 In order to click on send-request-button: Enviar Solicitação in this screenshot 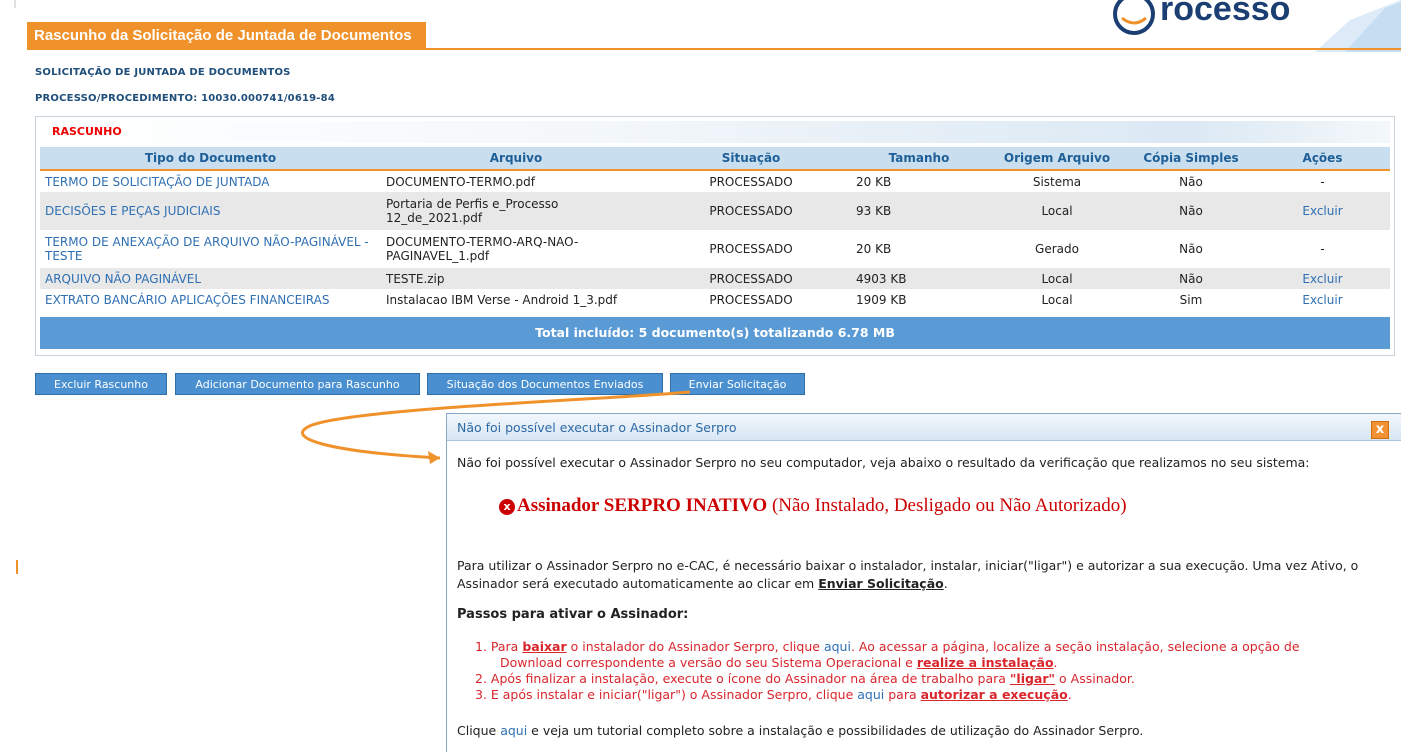, I will do `click(737, 384)`.